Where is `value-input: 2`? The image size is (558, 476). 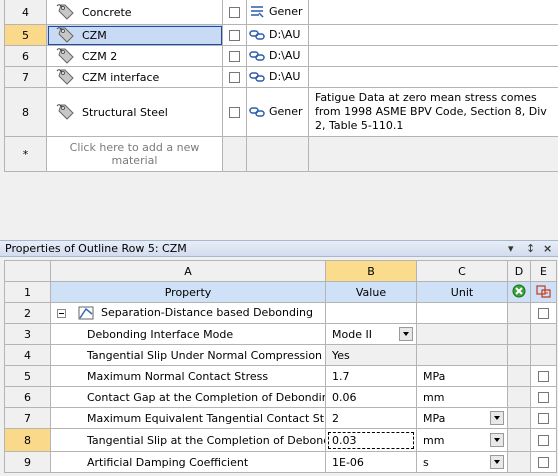 value-input: 2 is located at coordinates (371, 418).